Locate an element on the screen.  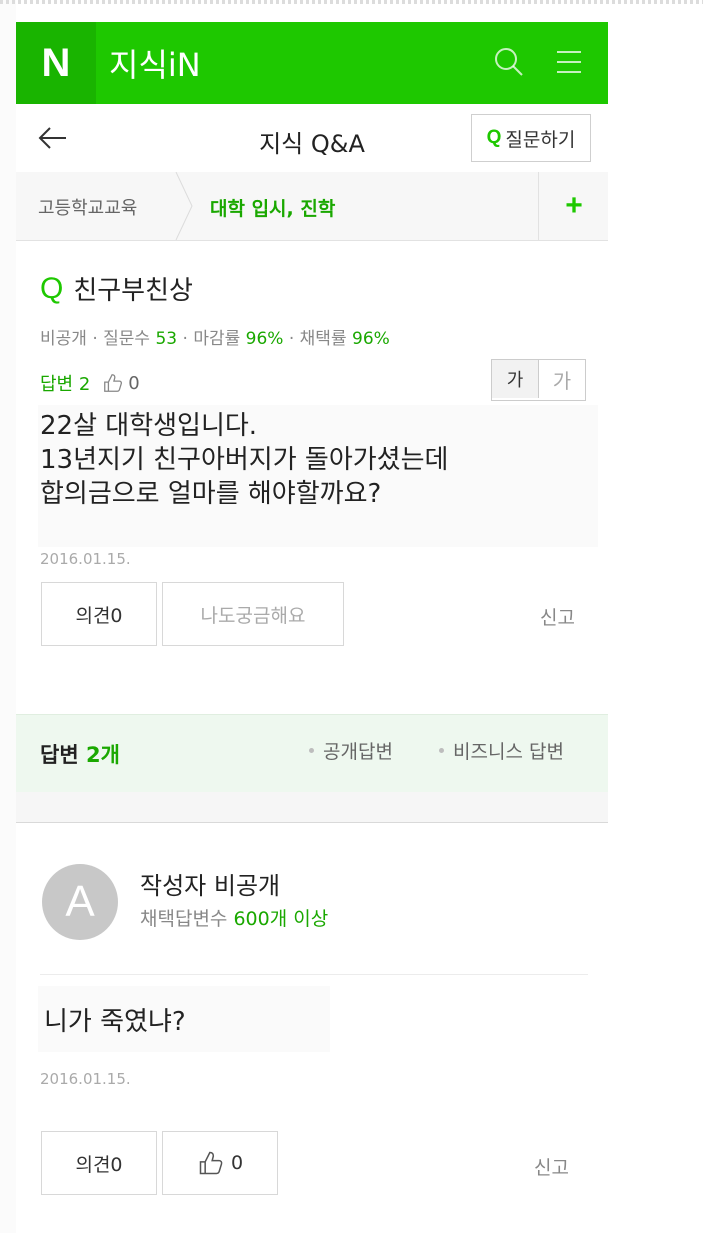
question-body-line: 13년지기 친구아버지가 돌아가셨는데 is located at coordinates (244, 460).